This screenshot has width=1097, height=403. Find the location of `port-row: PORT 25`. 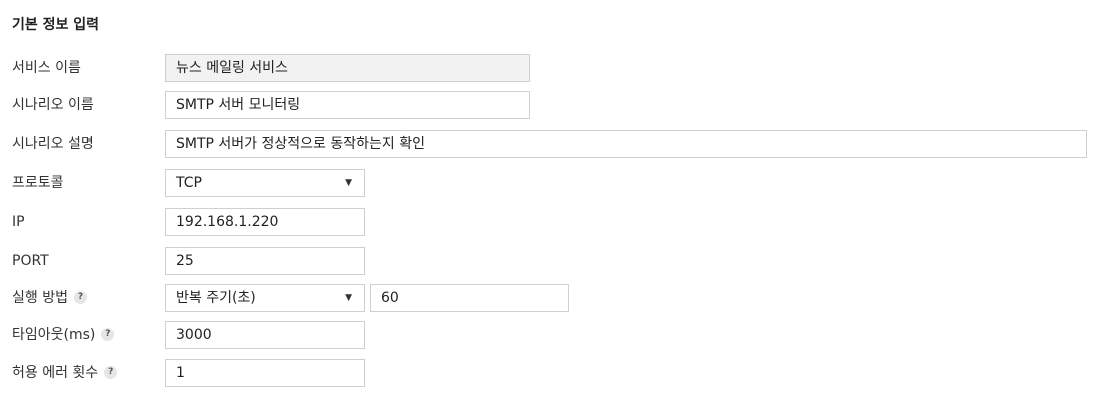

port-row: PORT 25 is located at coordinates (548, 261).